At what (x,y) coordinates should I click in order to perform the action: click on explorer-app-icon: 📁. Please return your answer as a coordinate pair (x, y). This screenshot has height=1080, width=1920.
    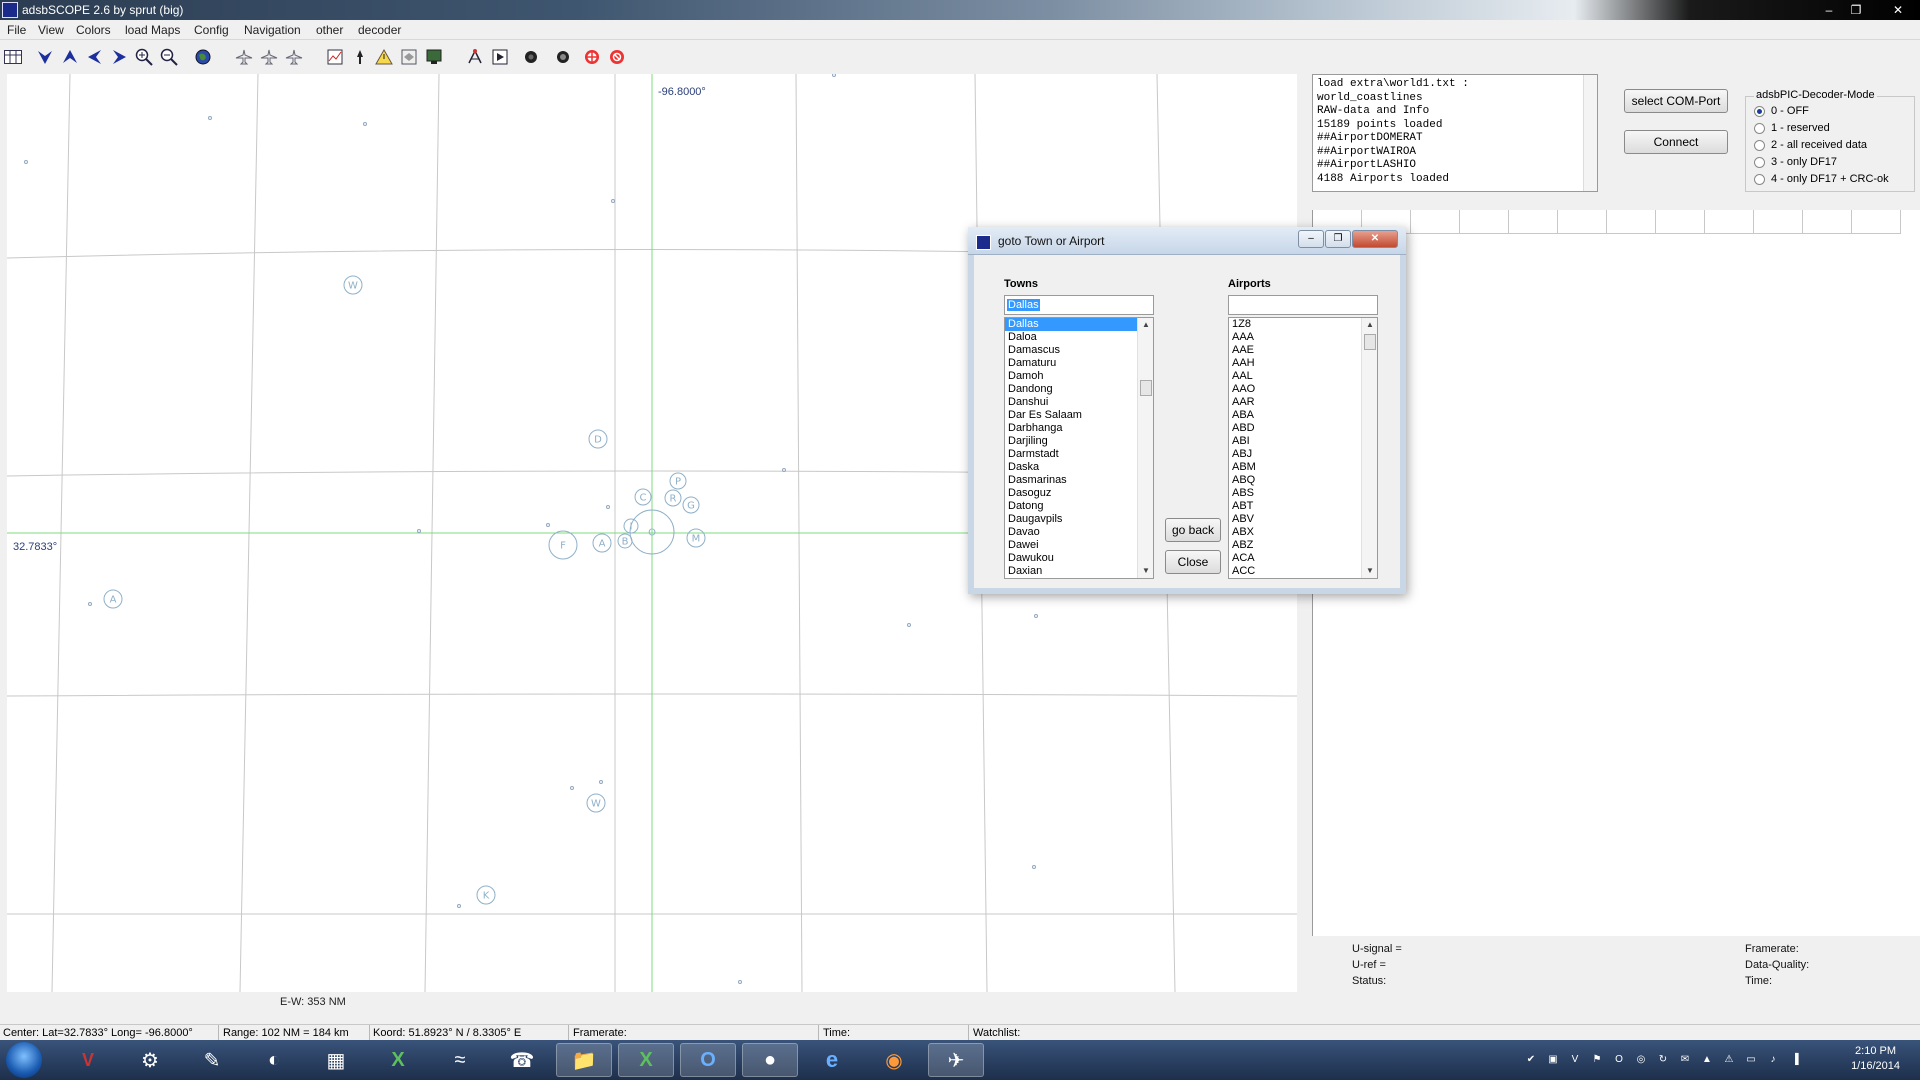
    Looking at the image, I should click on (584, 1060).